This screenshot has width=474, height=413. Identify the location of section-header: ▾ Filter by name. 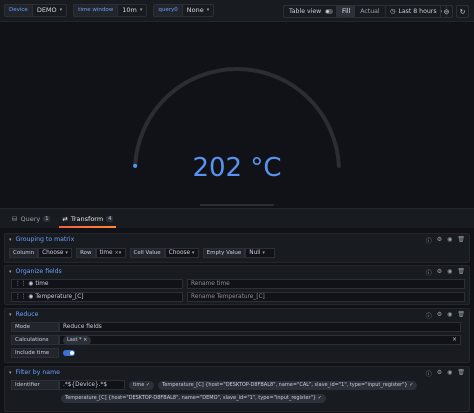
(237, 372).